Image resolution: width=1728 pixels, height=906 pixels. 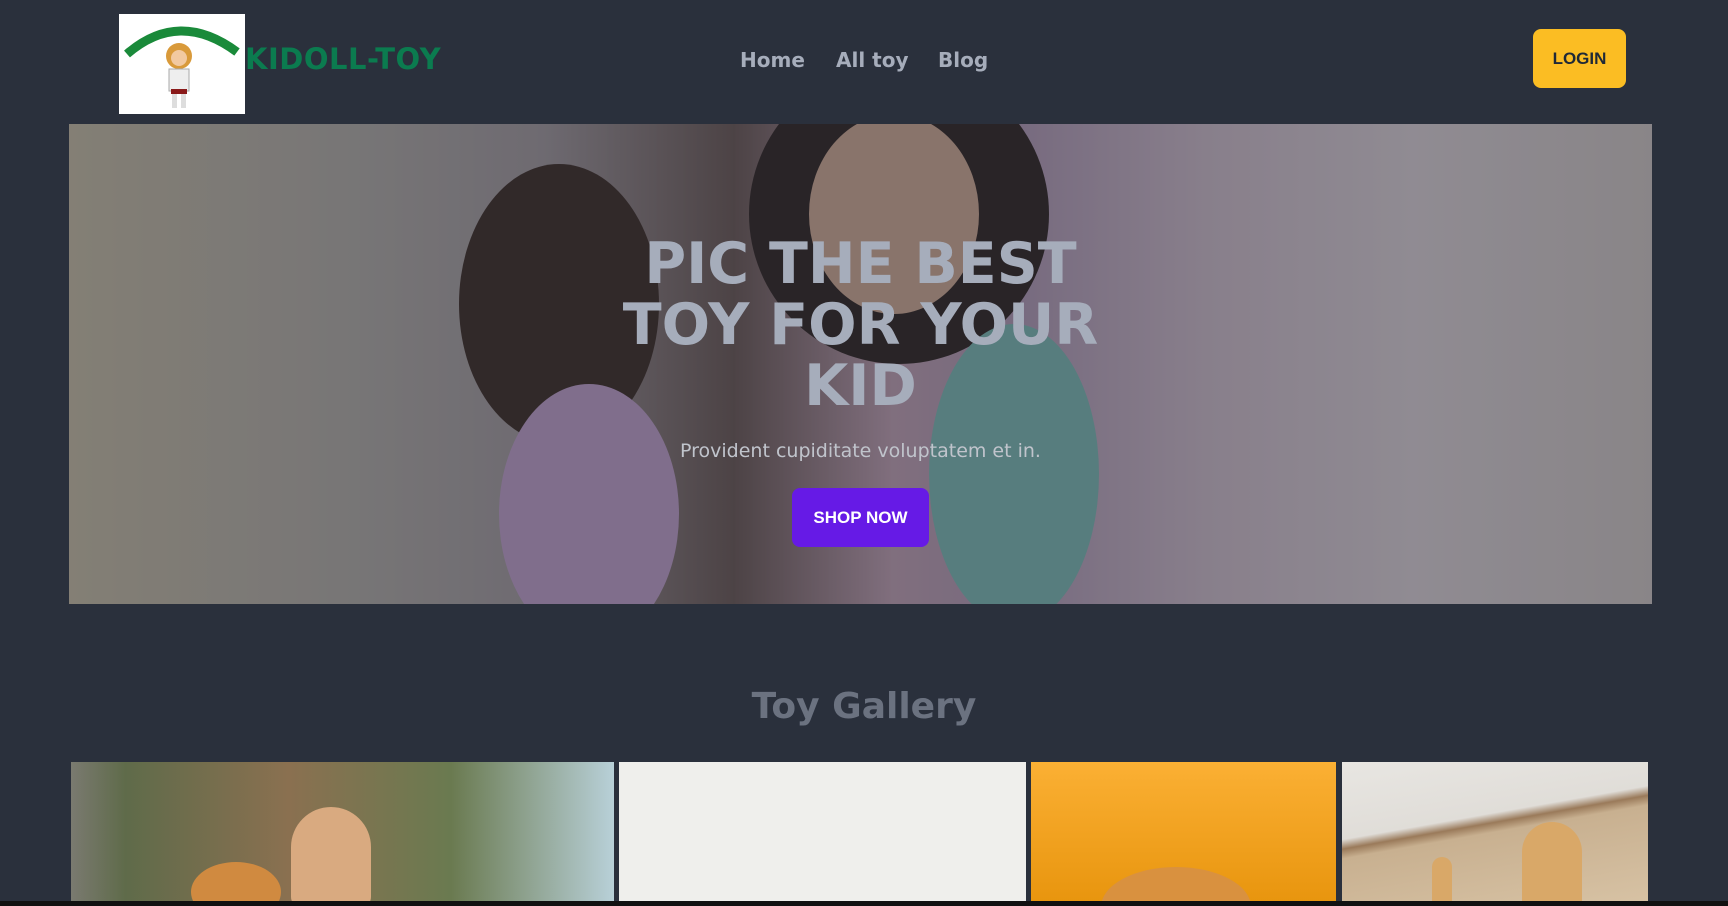 I want to click on gallery-title: Toy Gallery, so click(x=864, y=706).